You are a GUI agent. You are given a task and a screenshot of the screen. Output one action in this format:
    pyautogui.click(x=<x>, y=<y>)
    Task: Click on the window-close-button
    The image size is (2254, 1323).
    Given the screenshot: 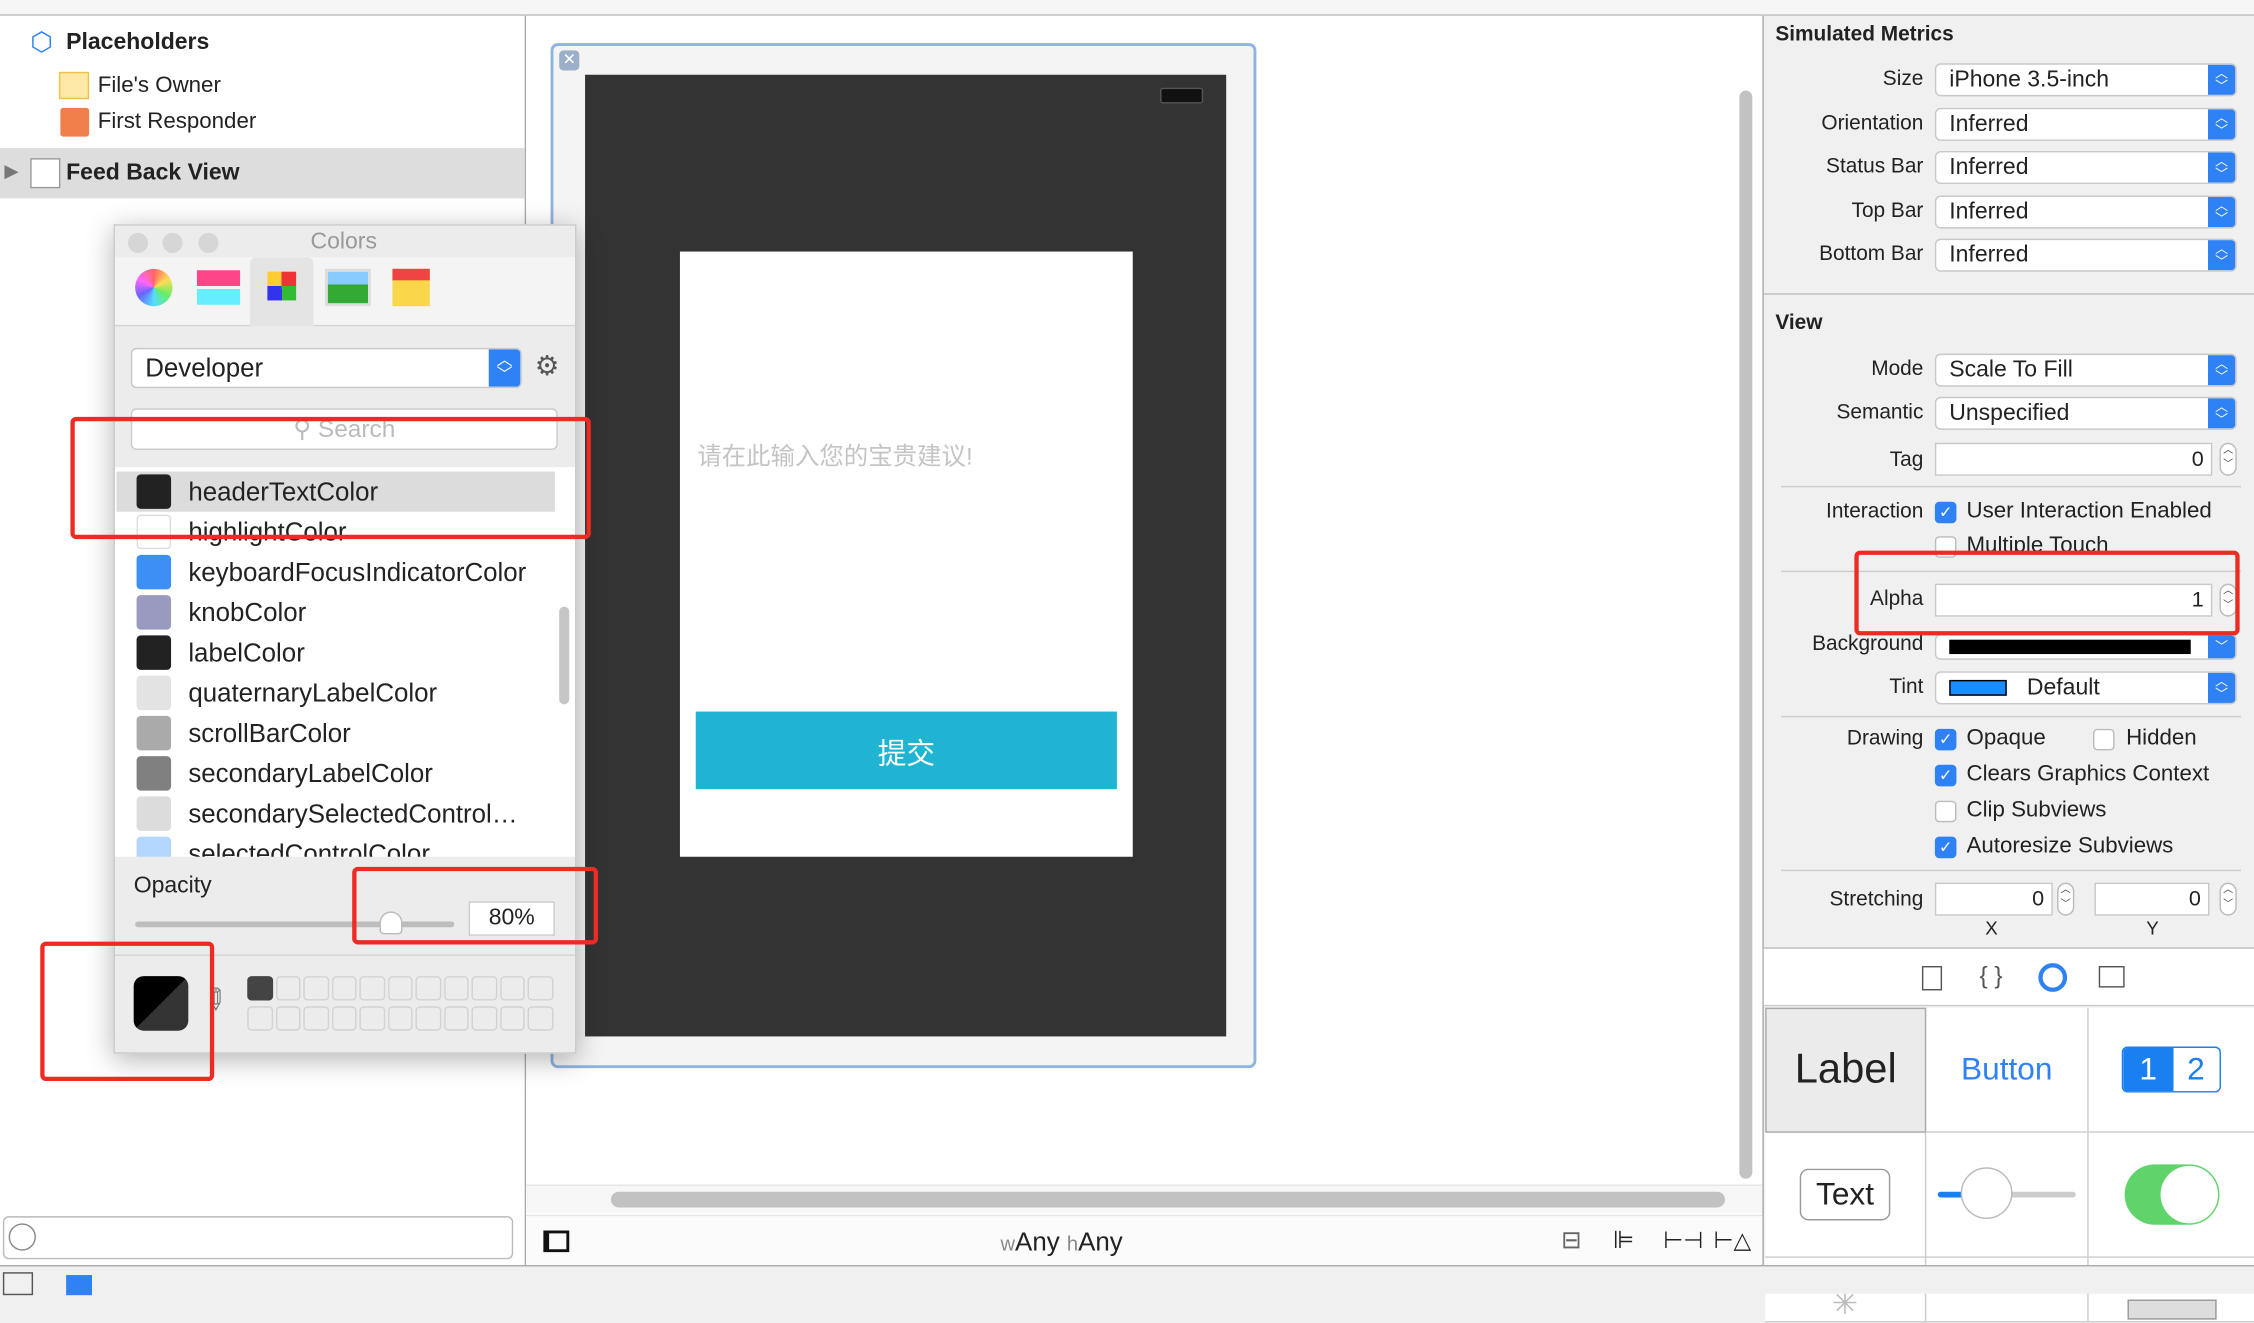 What is the action you would take?
    pyautogui.click(x=138, y=242)
    